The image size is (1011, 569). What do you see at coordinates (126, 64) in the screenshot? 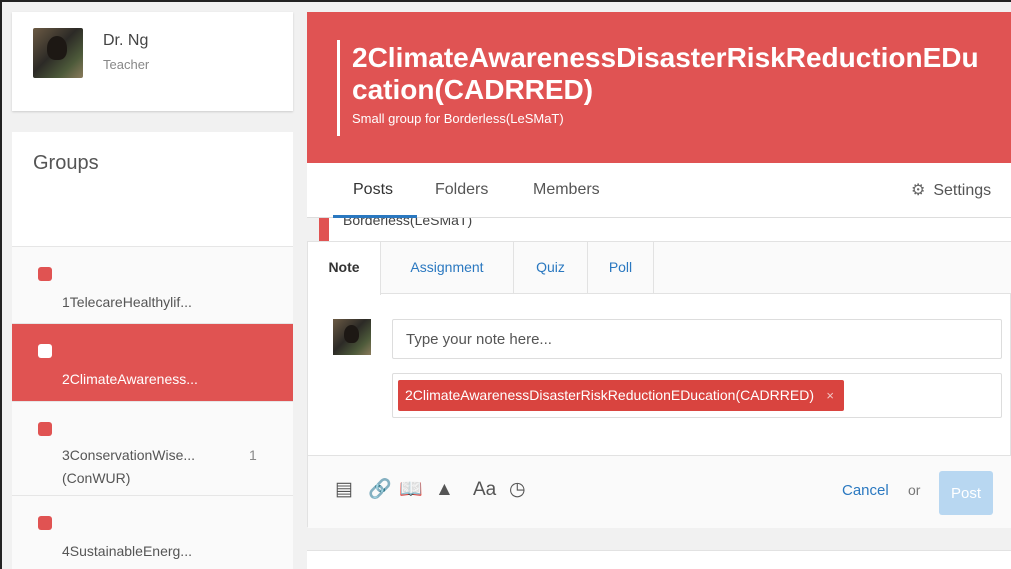
I see `profile-role: Teacher` at bounding box center [126, 64].